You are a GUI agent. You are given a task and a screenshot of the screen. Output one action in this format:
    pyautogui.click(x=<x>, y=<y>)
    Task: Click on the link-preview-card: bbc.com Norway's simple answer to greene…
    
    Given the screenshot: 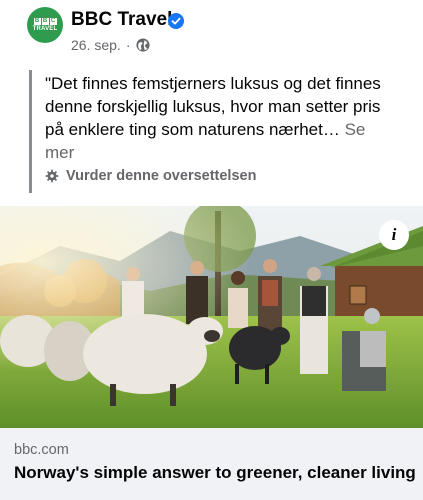 What is the action you would take?
    pyautogui.click(x=211, y=464)
    